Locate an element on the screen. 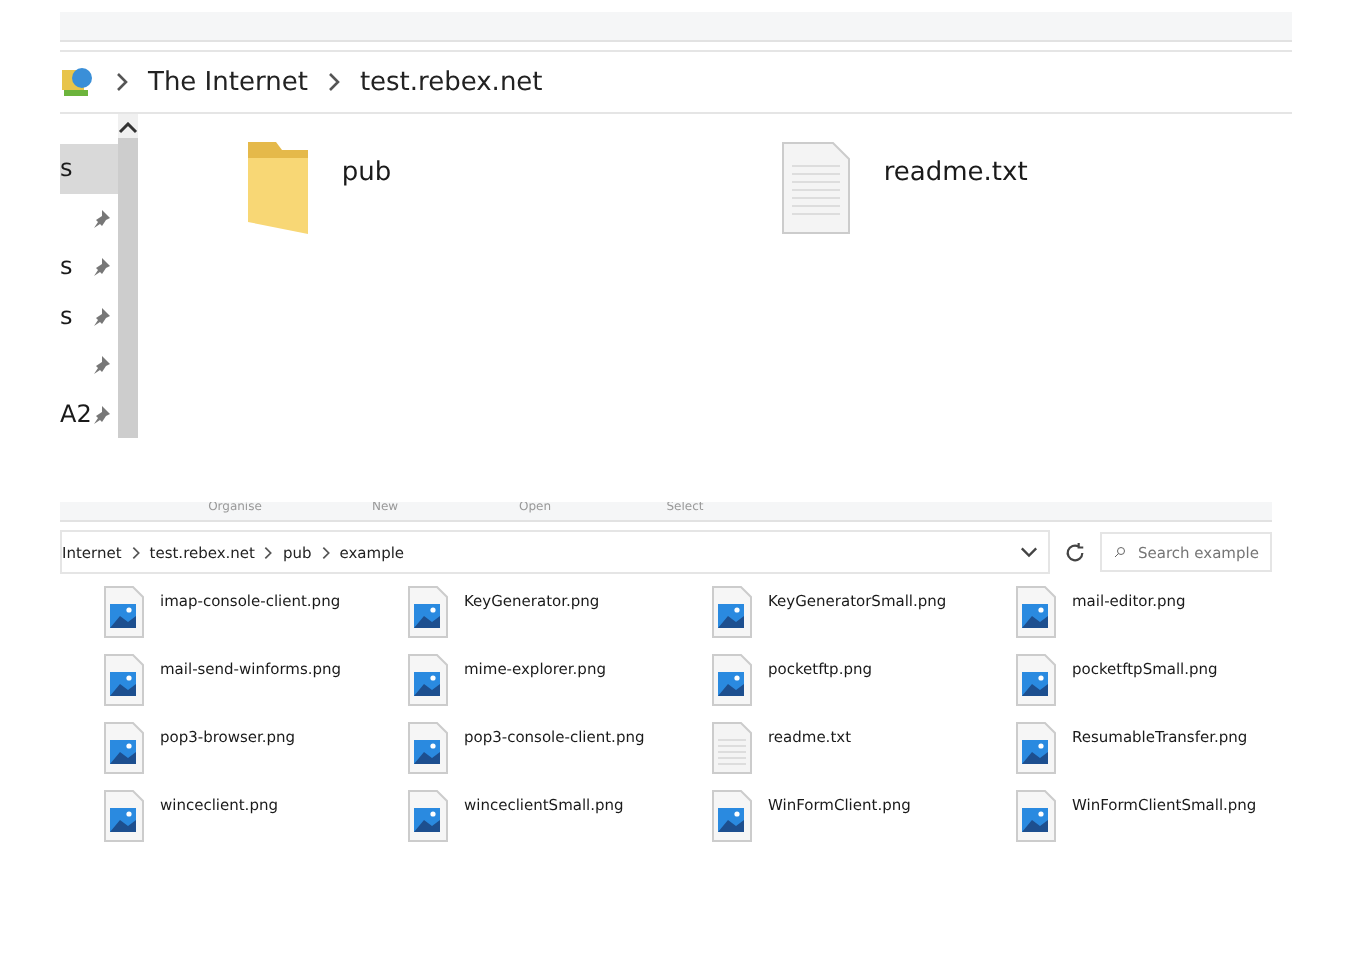 This screenshot has width=1372, height=956. breadcrumb-item: test.rebex.net is located at coordinates (451, 82).